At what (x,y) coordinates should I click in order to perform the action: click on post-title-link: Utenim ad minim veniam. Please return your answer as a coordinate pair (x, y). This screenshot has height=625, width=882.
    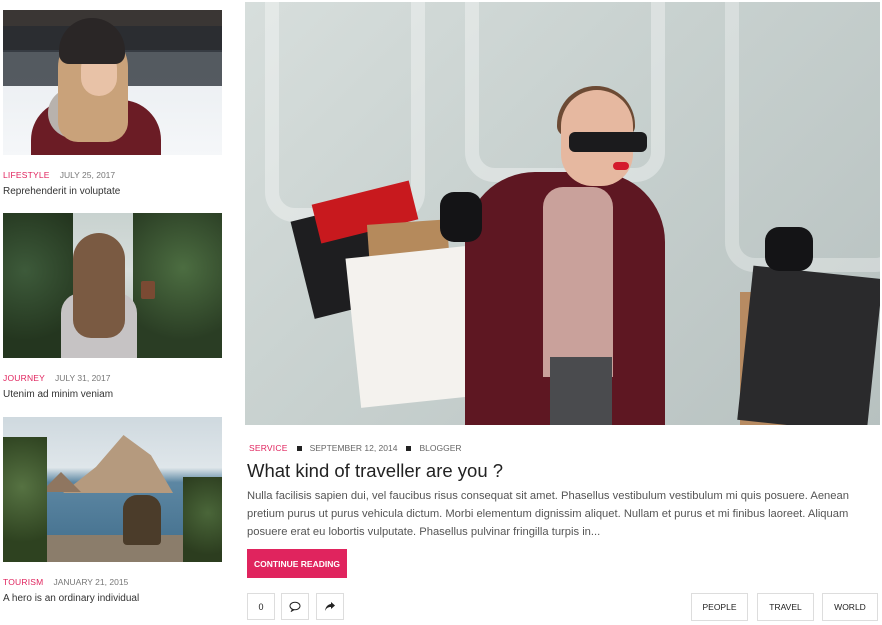
    Looking at the image, I should click on (112, 394).